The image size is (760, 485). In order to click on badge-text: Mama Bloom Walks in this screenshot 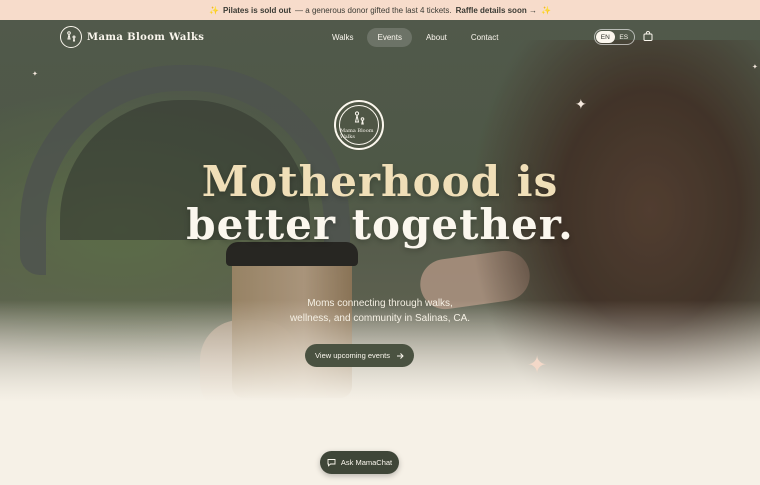, I will do `click(357, 134)`.